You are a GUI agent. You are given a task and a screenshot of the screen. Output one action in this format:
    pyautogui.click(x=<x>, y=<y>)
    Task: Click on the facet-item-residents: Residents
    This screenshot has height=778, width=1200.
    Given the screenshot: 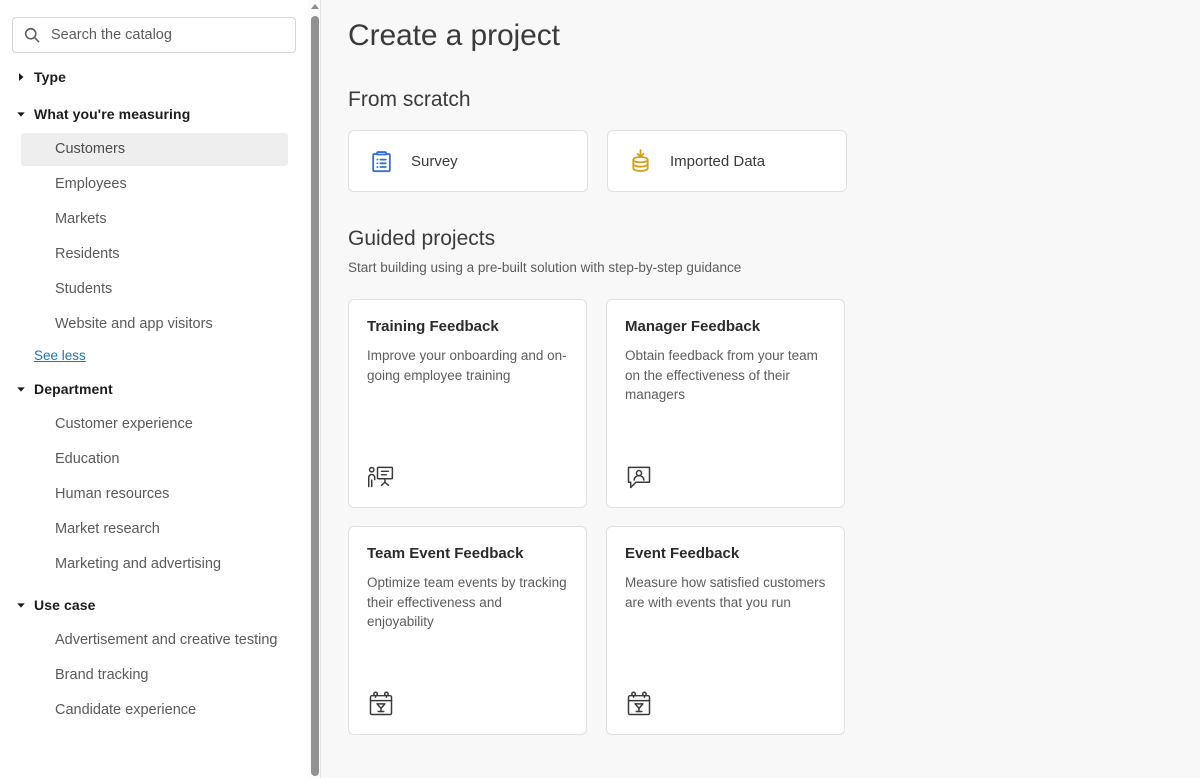 What is the action you would take?
    pyautogui.click(x=154, y=254)
    